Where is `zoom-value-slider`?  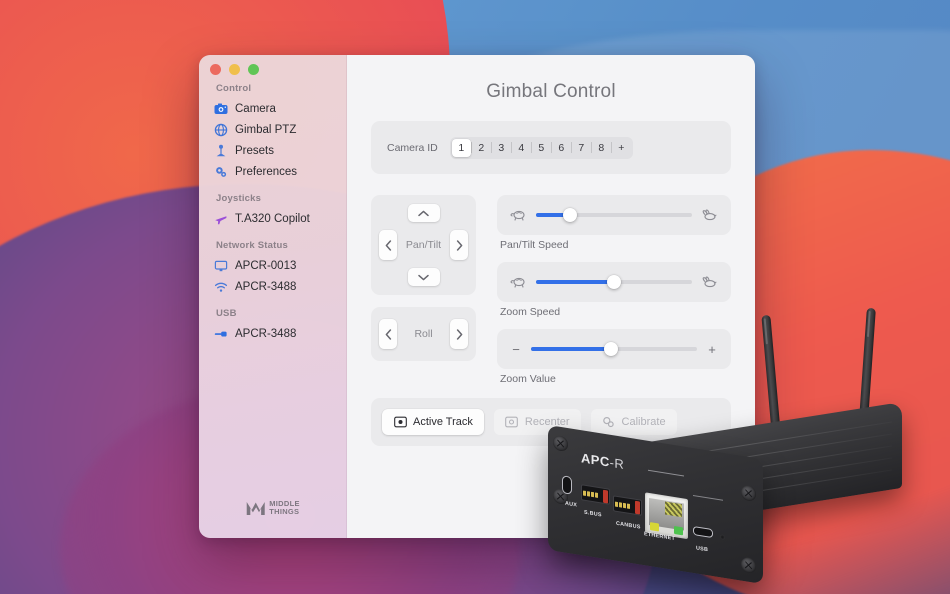 zoom-value-slider is located at coordinates (614, 349).